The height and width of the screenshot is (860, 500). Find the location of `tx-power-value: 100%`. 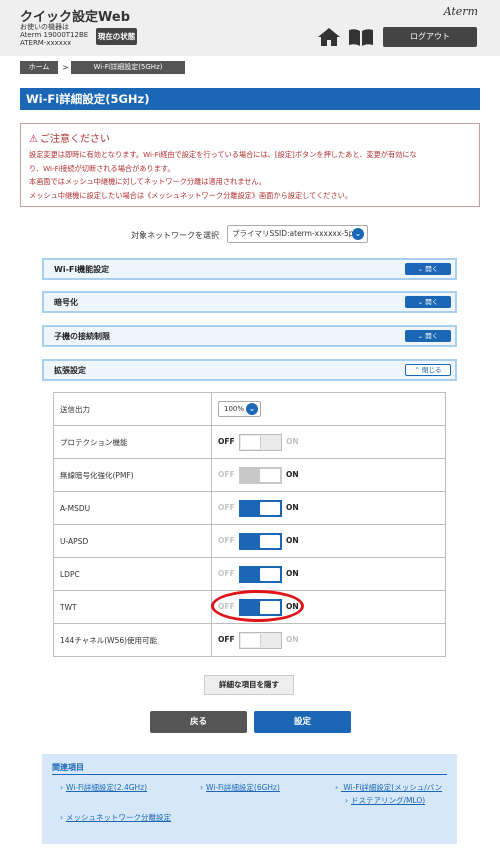

tx-power-value: 100% is located at coordinates (234, 409).